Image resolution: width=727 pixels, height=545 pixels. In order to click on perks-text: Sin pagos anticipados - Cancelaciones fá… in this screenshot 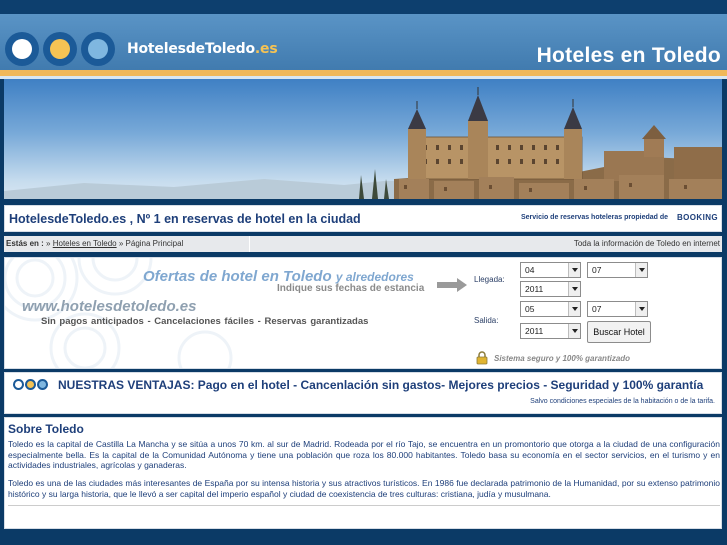, I will do `click(205, 321)`.